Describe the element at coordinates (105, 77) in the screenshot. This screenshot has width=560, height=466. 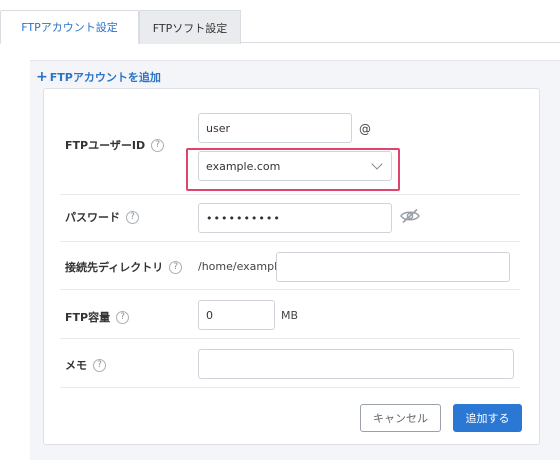
I see `add-ftp-account-label: FTPアカウントを追加` at that location.